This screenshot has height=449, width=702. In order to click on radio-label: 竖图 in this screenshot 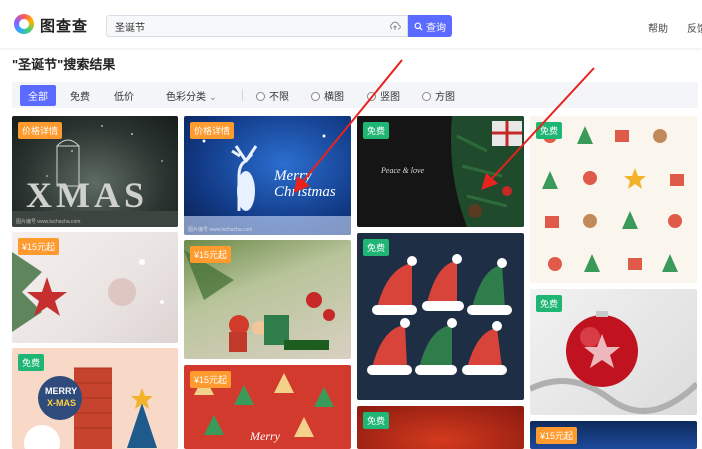, I will do `click(390, 97)`.